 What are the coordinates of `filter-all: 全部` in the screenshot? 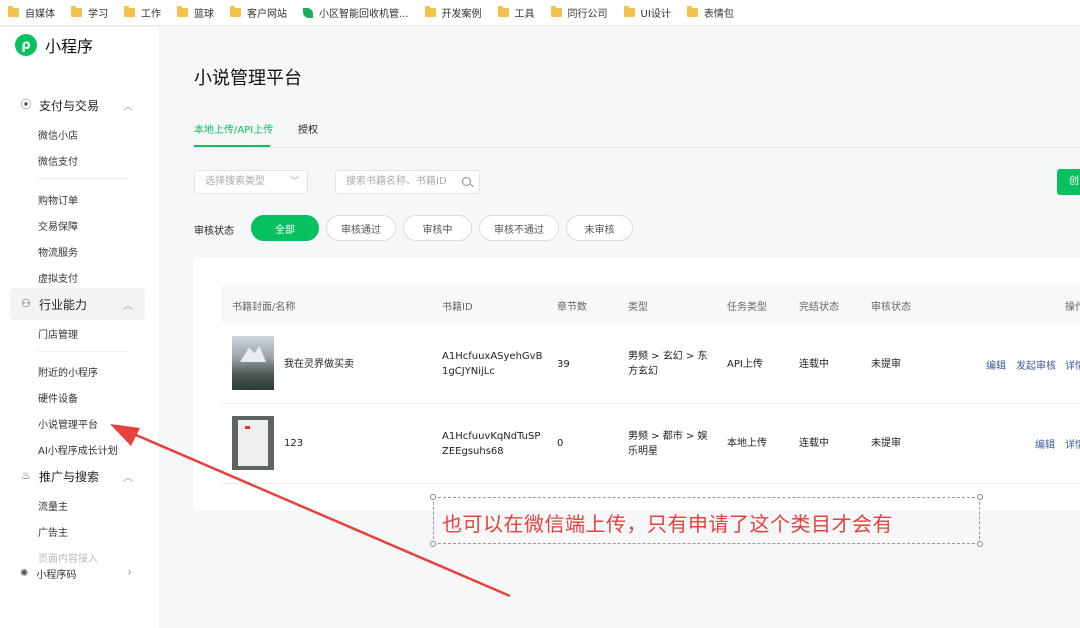 It's located at (285, 228).